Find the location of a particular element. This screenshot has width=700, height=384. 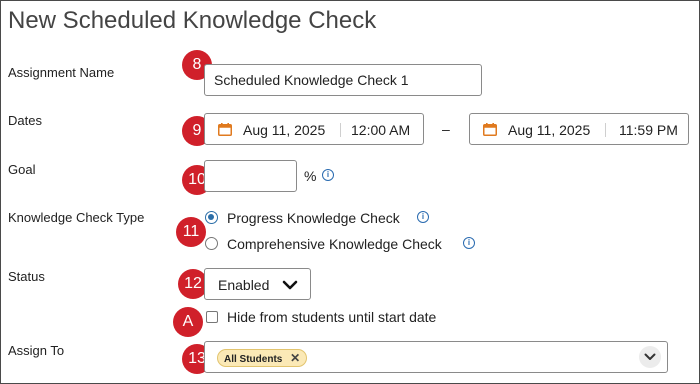

assign-to-label: Assign To is located at coordinates (36, 350).